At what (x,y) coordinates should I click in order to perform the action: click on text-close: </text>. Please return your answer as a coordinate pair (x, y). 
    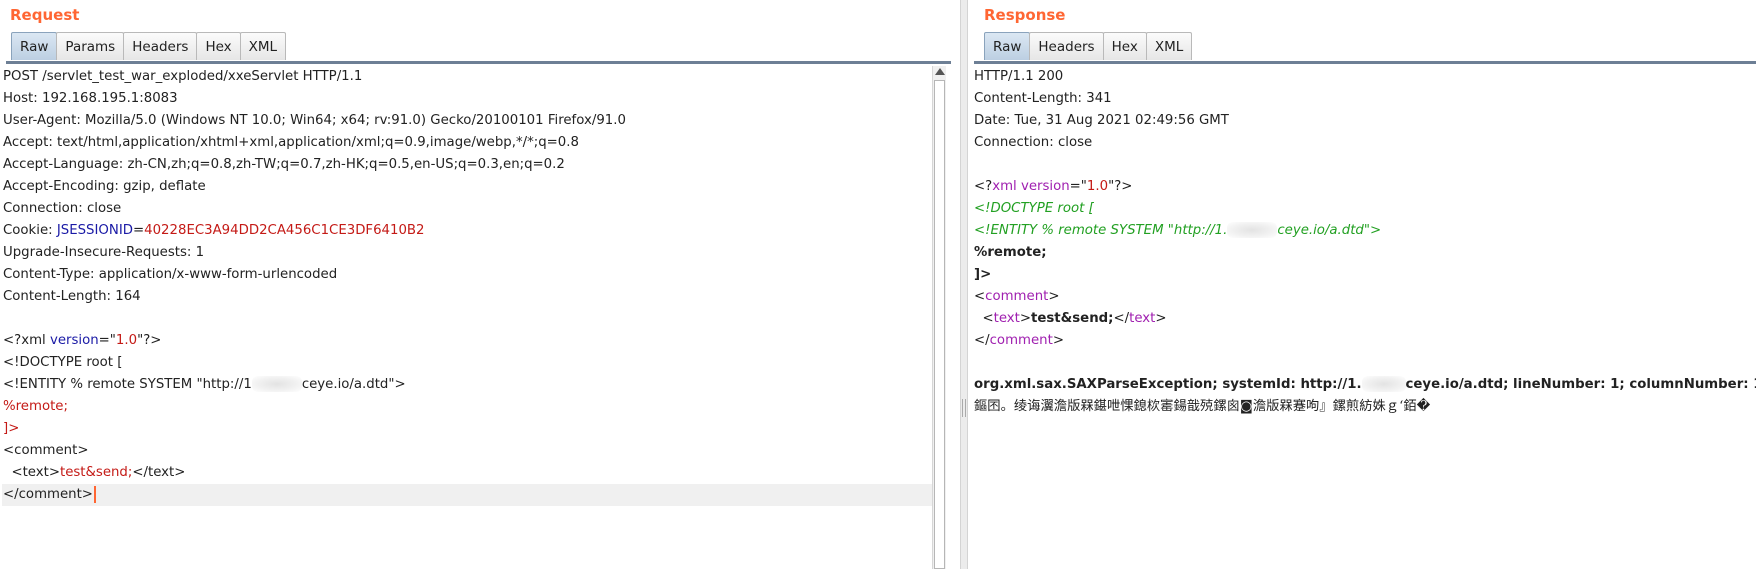
    Looking at the image, I should click on (159, 472).